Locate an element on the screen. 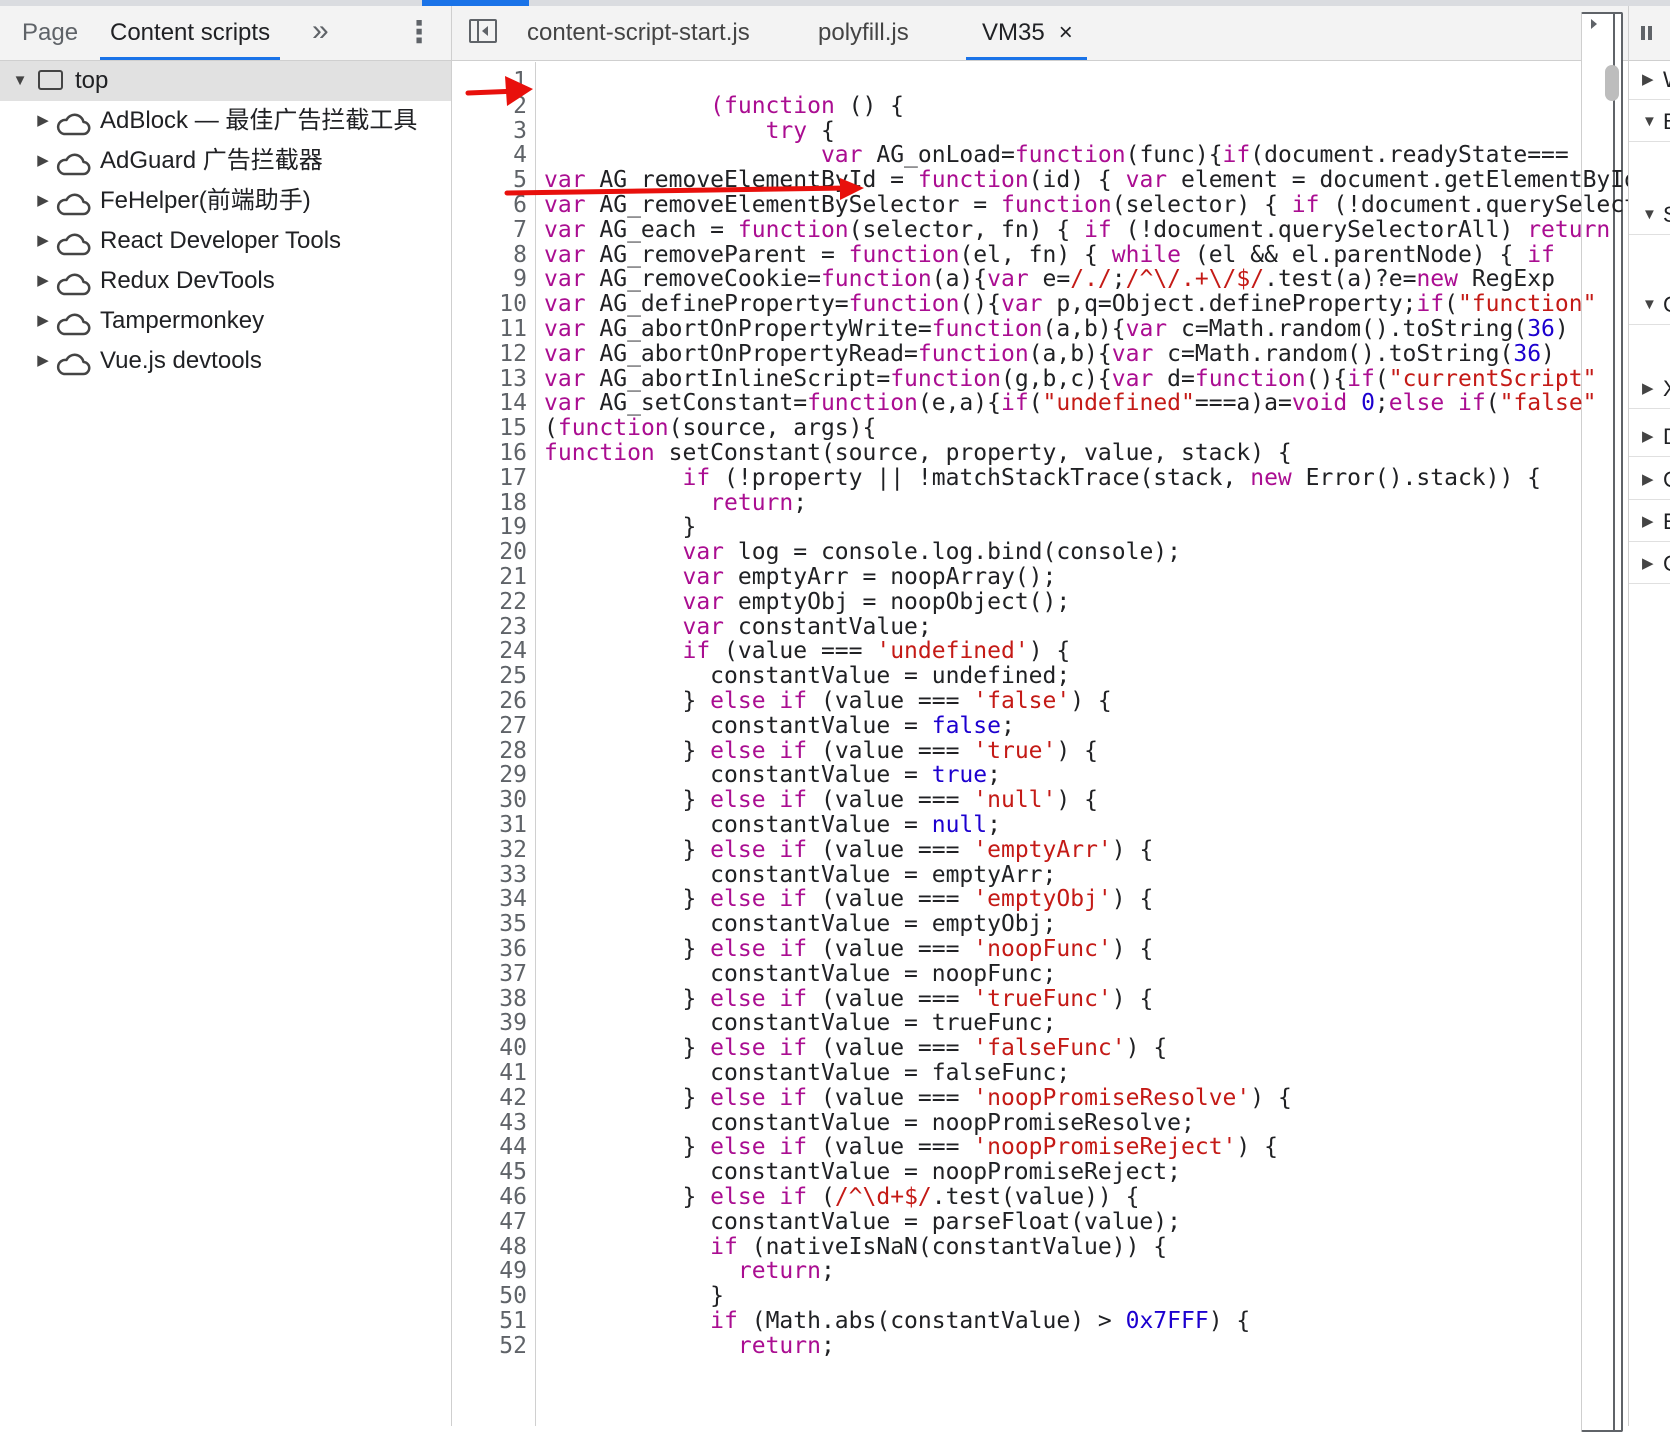 The image size is (1670, 1432). line-number: 19 is located at coordinates (489, 527).